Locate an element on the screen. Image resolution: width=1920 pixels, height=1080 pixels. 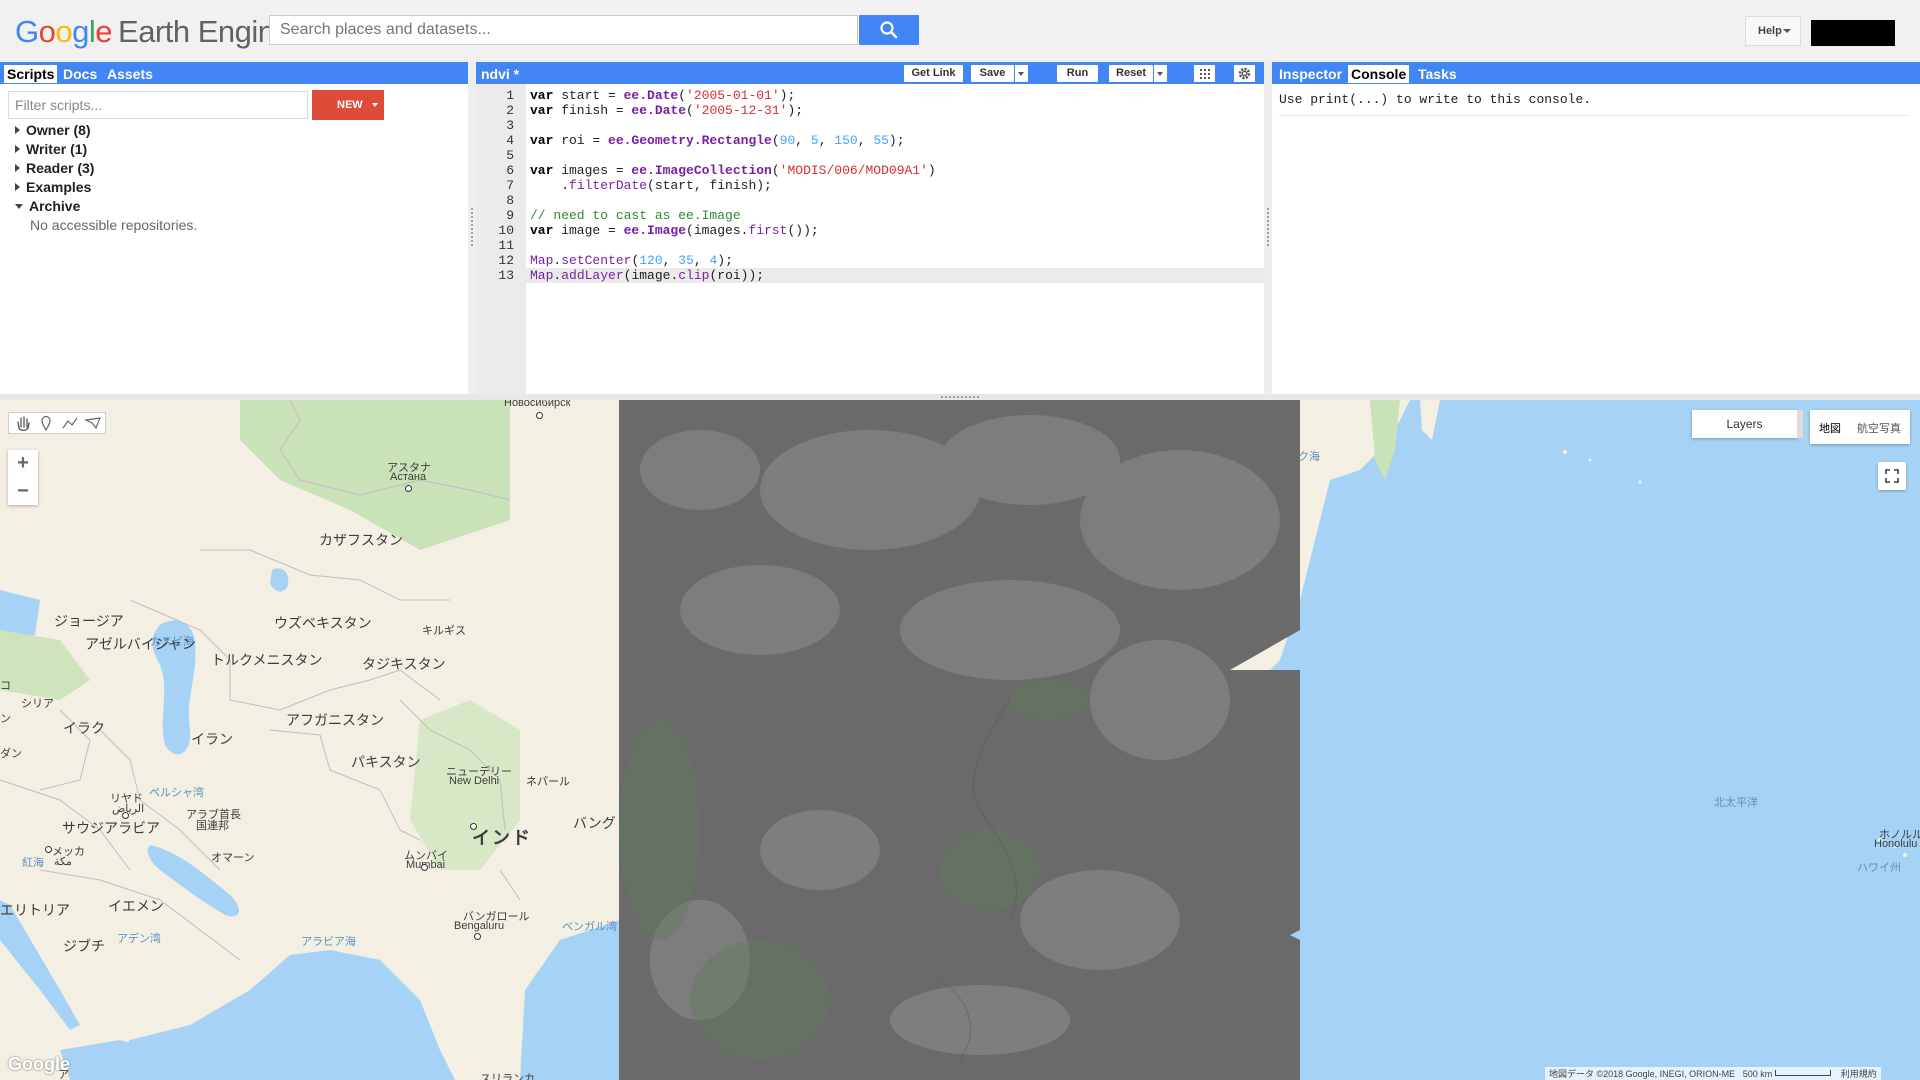
map-label: Астана is located at coordinates (408, 477).